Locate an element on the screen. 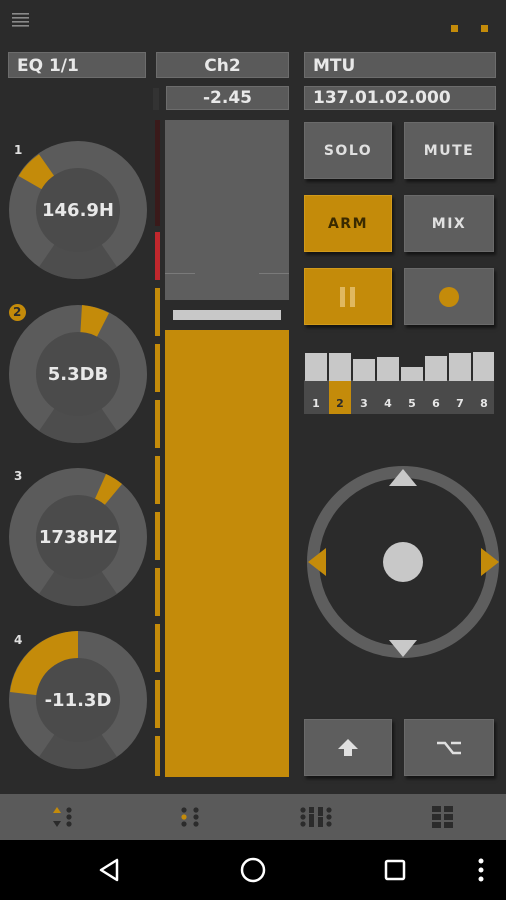  knob-value: -11.3D is located at coordinates (78, 700).